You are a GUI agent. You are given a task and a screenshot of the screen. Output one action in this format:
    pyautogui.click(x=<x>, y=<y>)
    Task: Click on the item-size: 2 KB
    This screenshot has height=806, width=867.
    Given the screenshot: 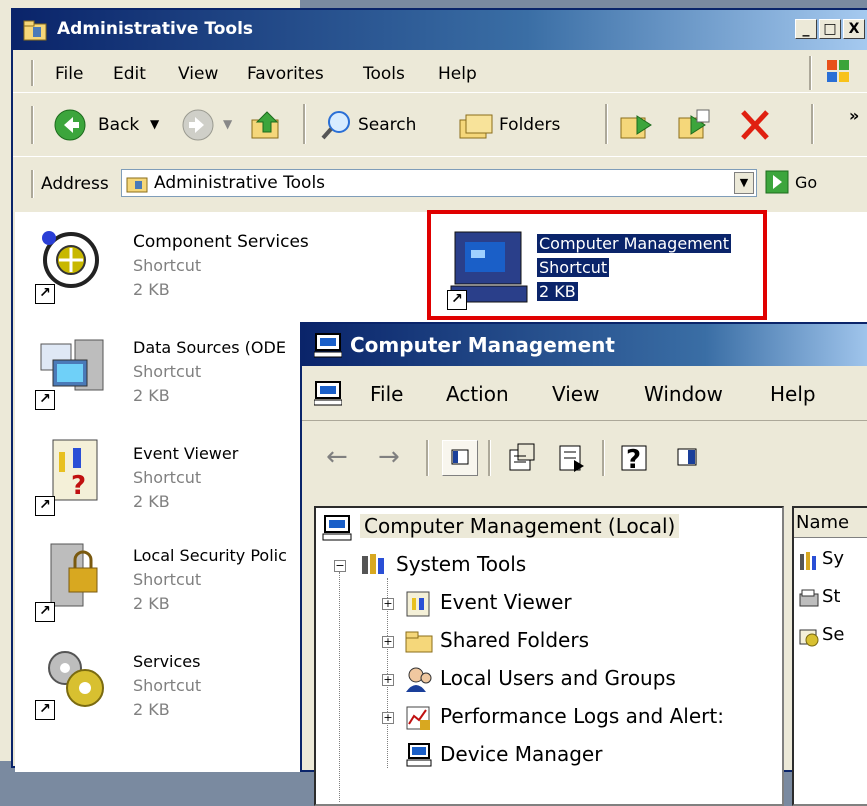 What is the action you would take?
    pyautogui.click(x=151, y=395)
    